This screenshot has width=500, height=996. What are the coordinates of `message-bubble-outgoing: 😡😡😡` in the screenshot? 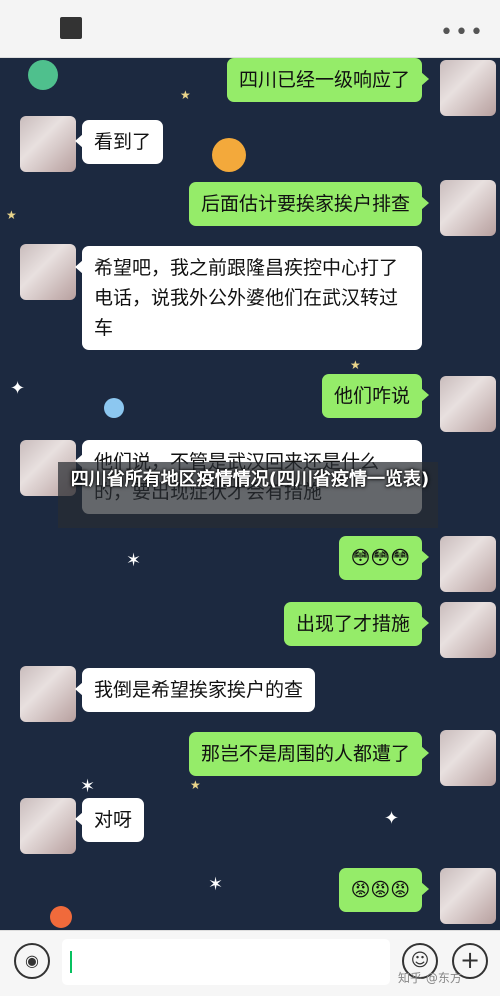 It's located at (384, 890).